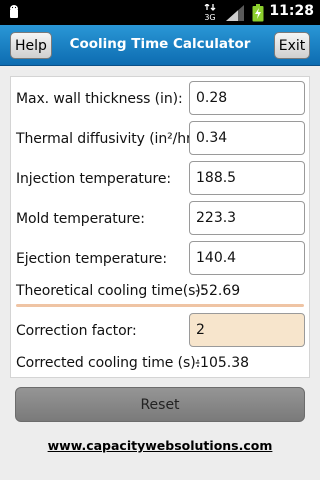  I want to click on theoretical-cooling-time-label: Theoretical cooling time(s):, so click(111, 291).